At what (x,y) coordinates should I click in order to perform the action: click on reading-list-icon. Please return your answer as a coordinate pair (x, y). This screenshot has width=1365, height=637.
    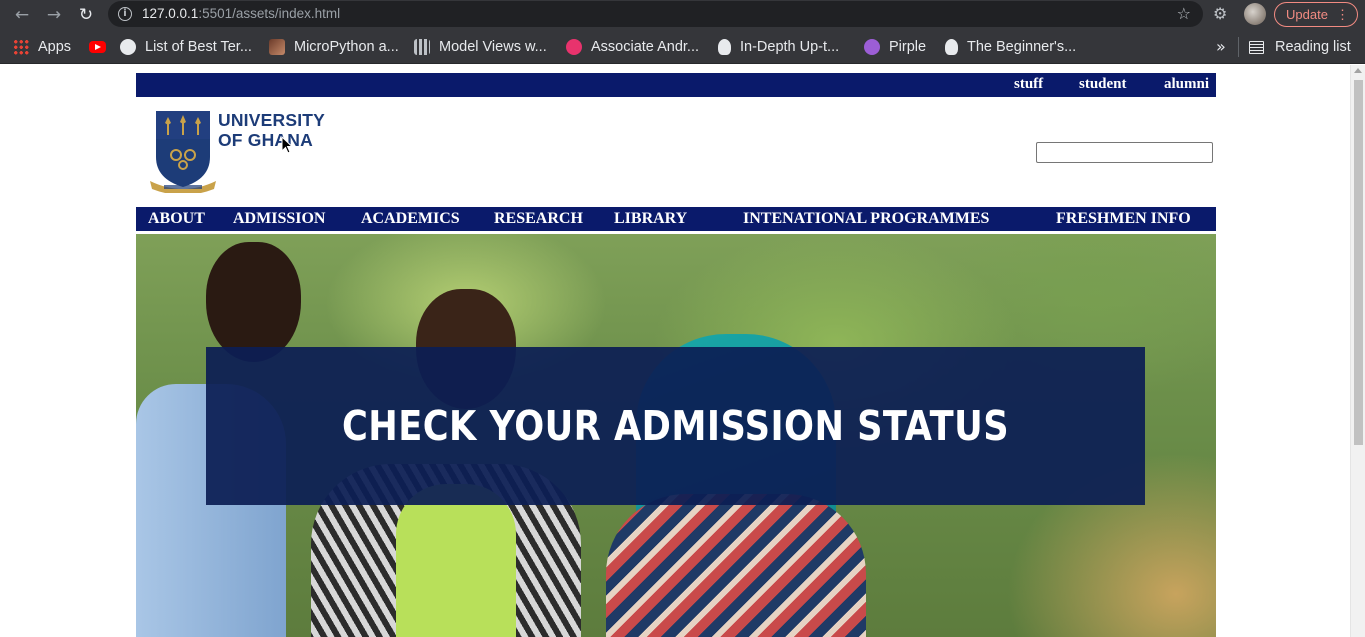
    Looking at the image, I should click on (1256, 47).